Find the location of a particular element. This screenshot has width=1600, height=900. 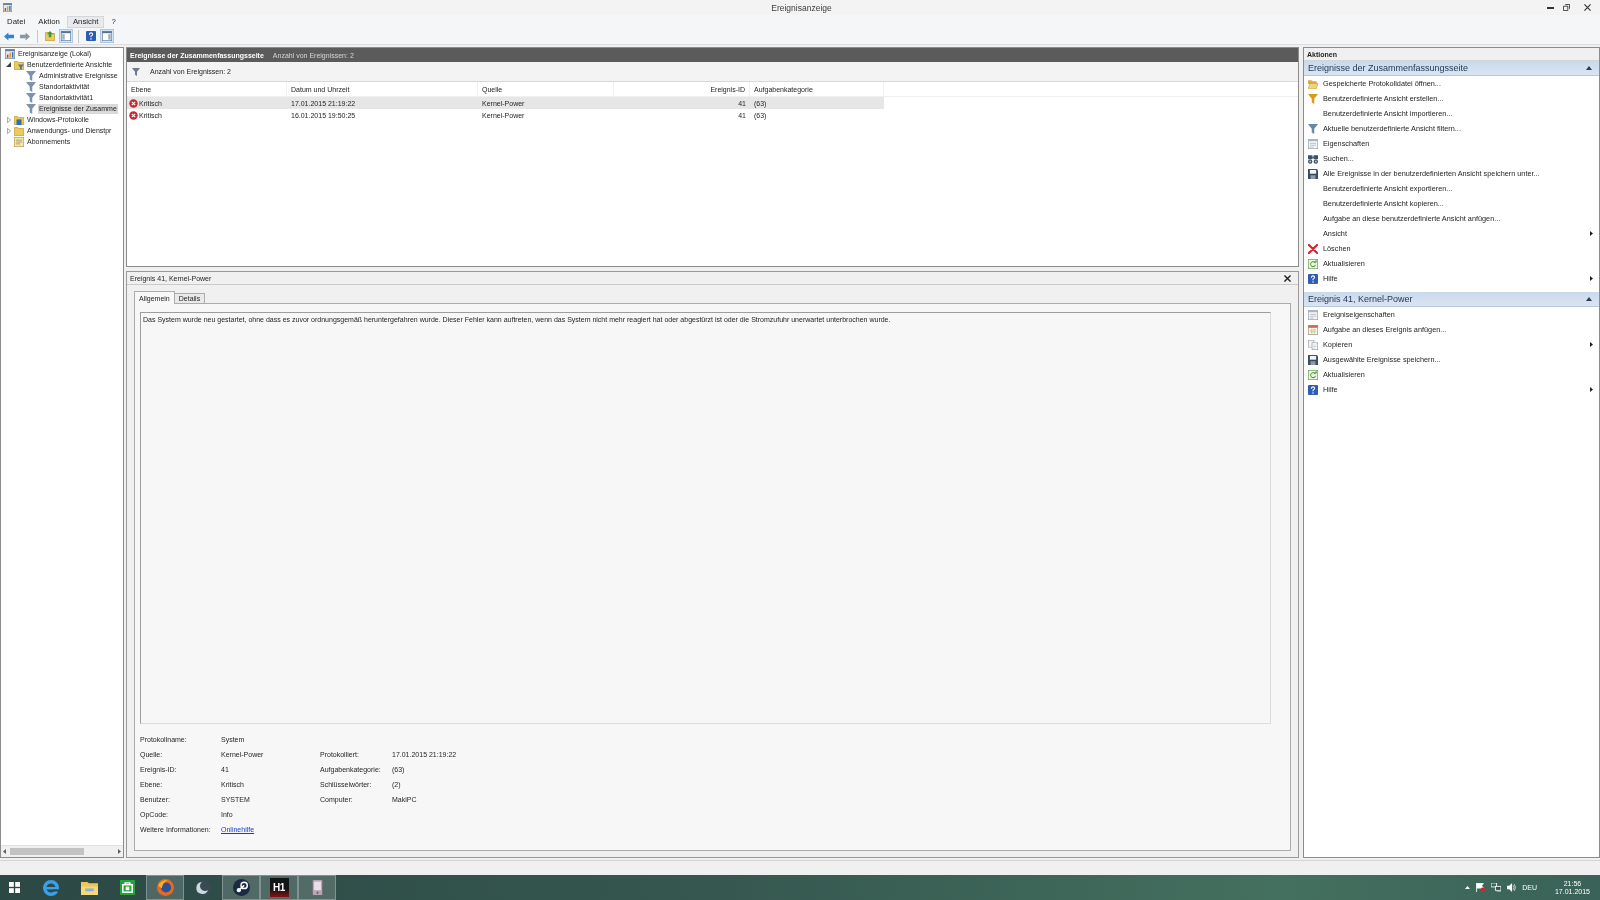

speaker-icon is located at coordinates (1512, 887).